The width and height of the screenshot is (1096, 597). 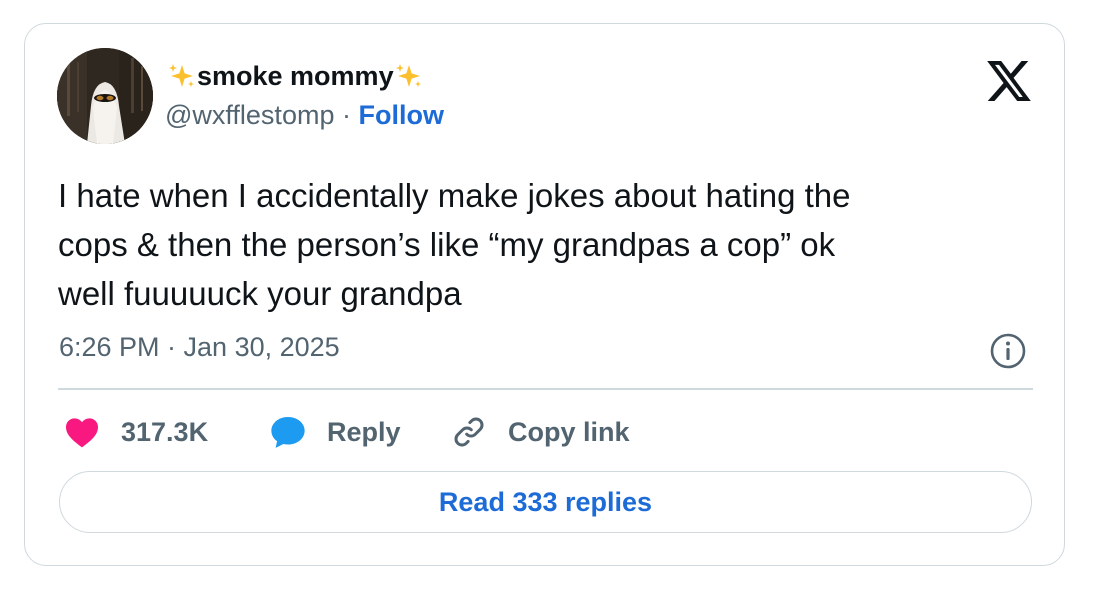 I want to click on avatar-image, so click(x=105, y=96).